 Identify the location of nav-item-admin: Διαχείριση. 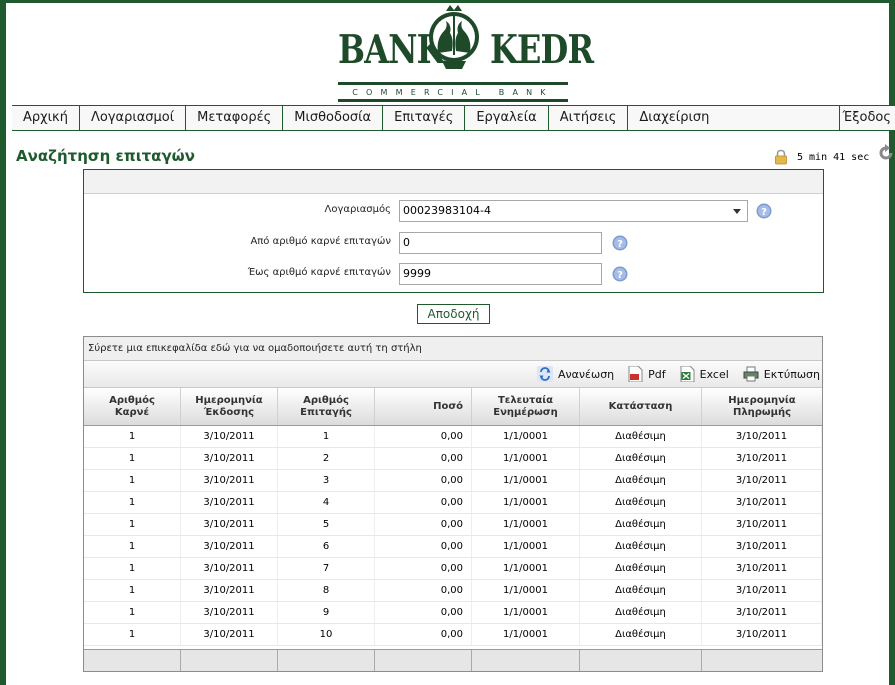
(674, 118).